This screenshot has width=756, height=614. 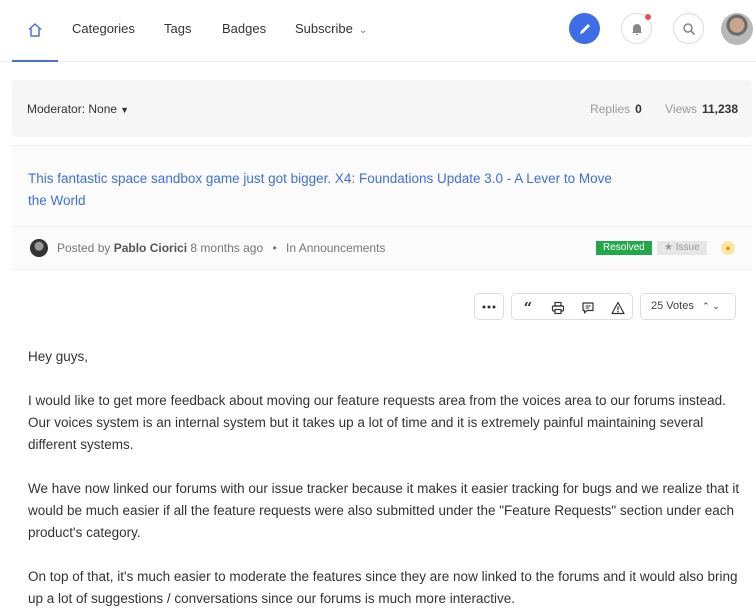 I want to click on warning-icon, so click(x=618, y=307).